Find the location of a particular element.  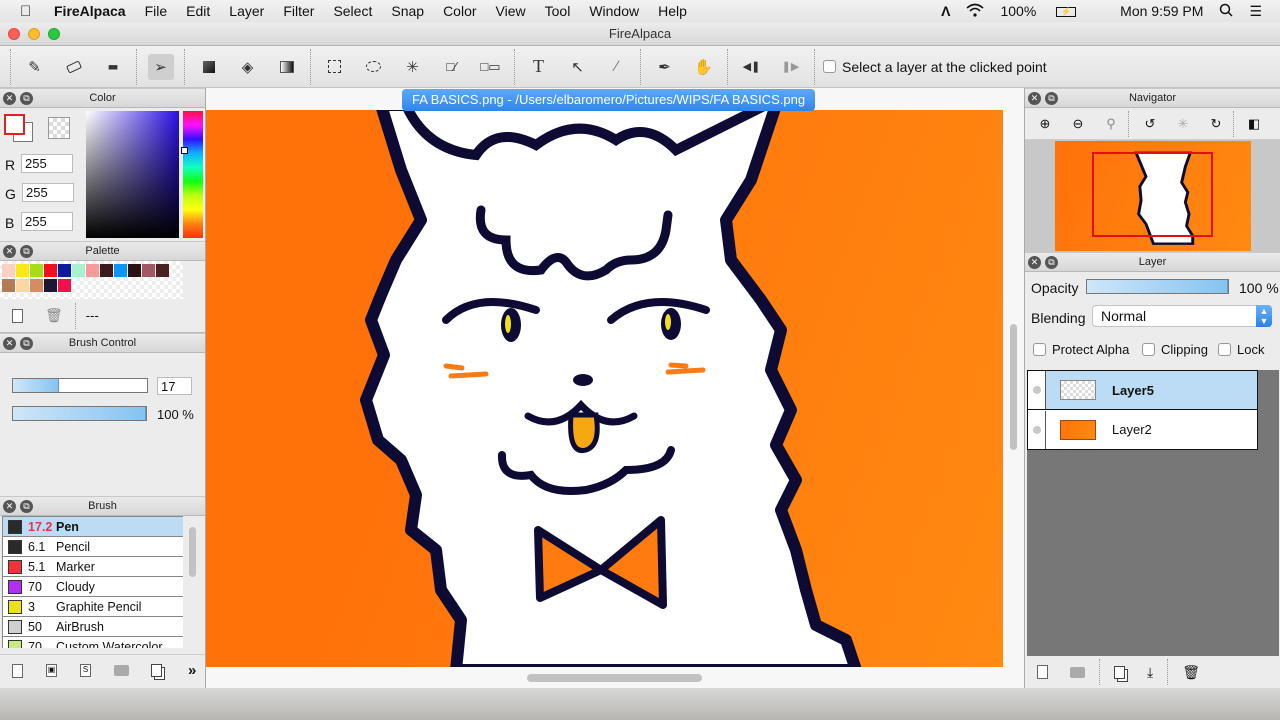

menu-filter: Filter is located at coordinates (298, 11).